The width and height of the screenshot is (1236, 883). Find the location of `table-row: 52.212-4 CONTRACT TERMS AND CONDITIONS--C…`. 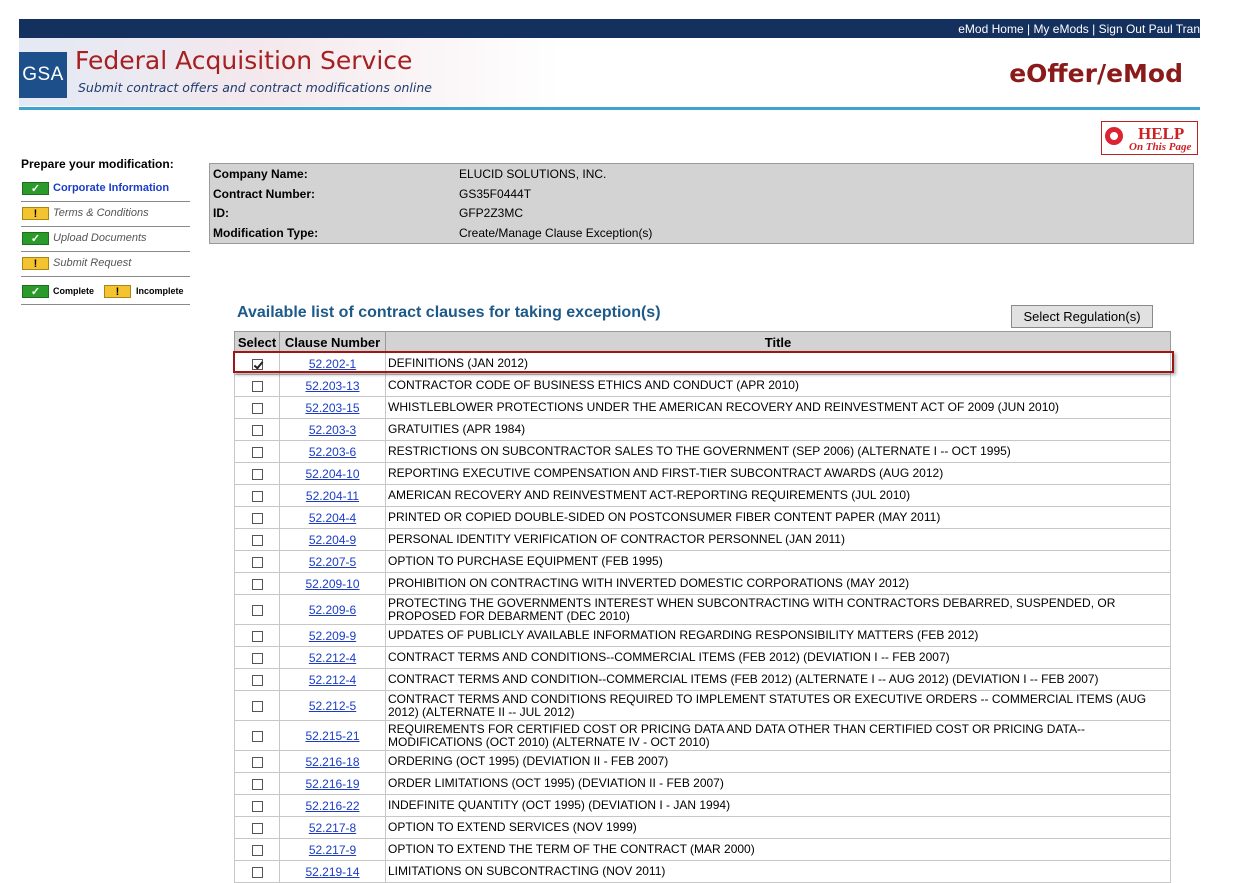

table-row: 52.212-4 CONTRACT TERMS AND CONDITIONS--C… is located at coordinates (702, 657).